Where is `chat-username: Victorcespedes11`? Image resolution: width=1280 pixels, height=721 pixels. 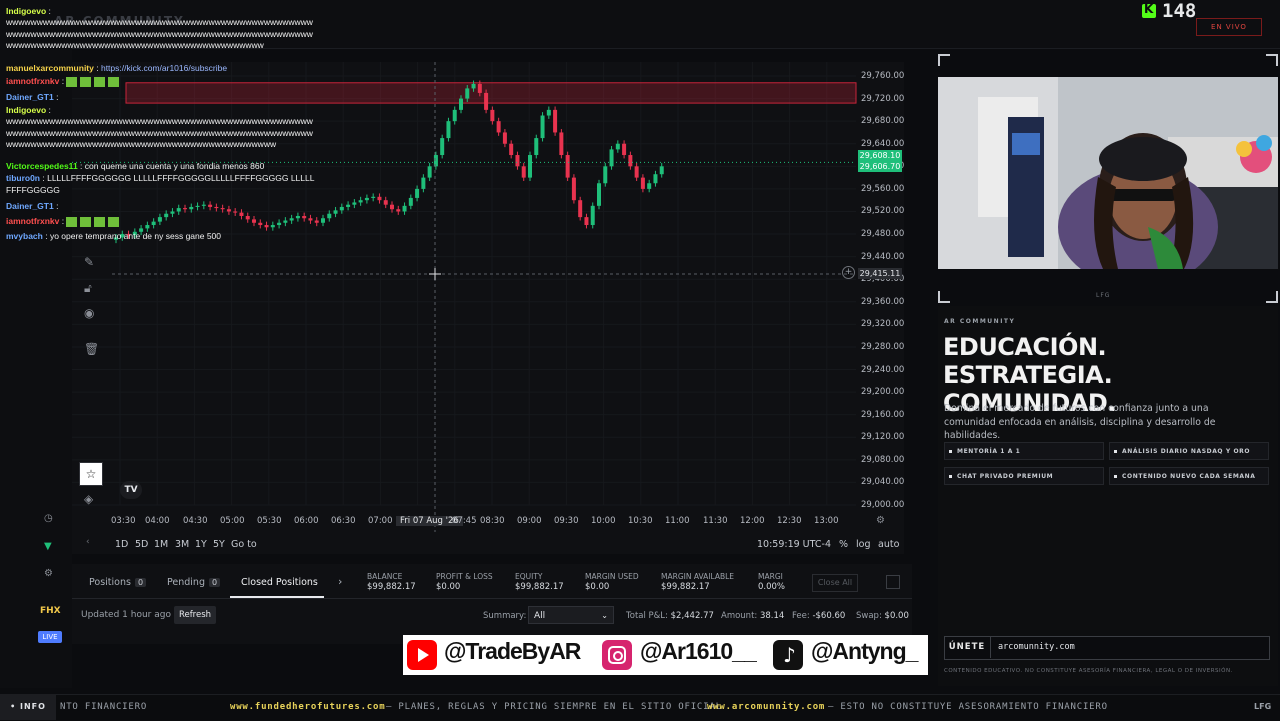
chat-username: Victorcespedes11 is located at coordinates (42, 166).